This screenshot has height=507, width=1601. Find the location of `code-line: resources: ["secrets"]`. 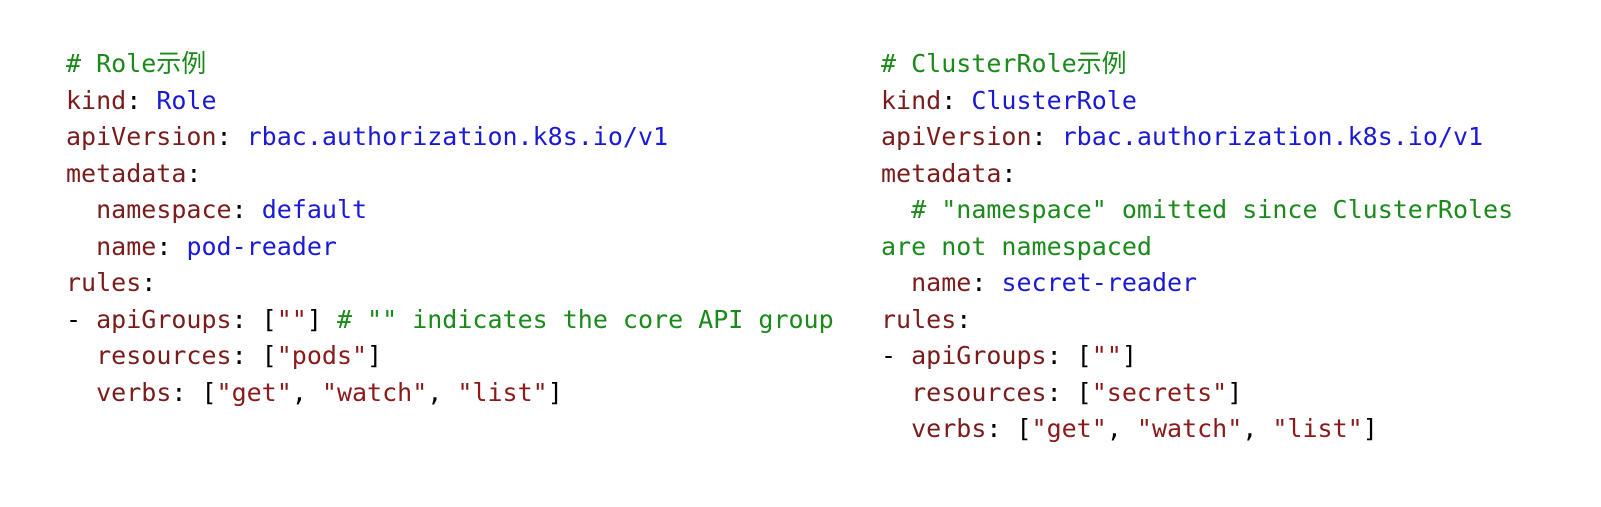

code-line: resources: ["secrets"] is located at coordinates (1197, 393).